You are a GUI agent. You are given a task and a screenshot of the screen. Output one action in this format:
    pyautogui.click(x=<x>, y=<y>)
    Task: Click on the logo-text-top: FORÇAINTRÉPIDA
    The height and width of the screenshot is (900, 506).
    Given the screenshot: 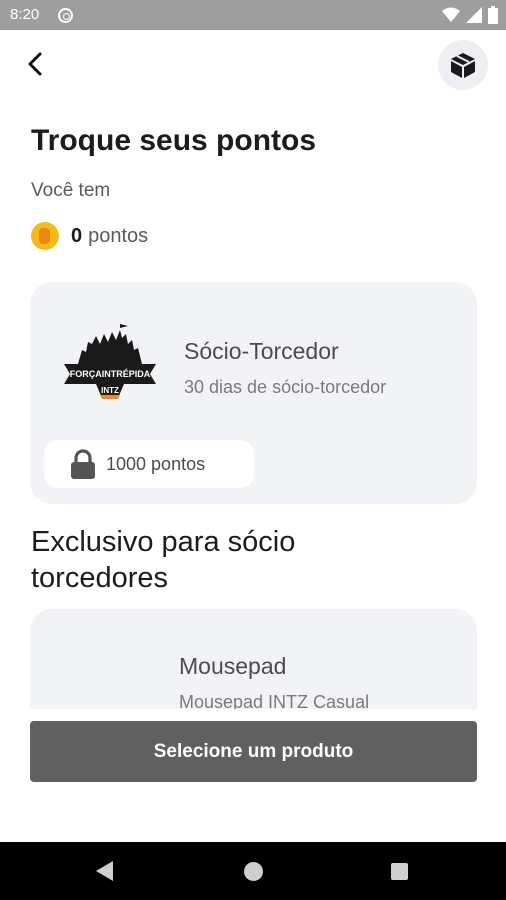 What is the action you would take?
    pyautogui.click(x=110, y=374)
    